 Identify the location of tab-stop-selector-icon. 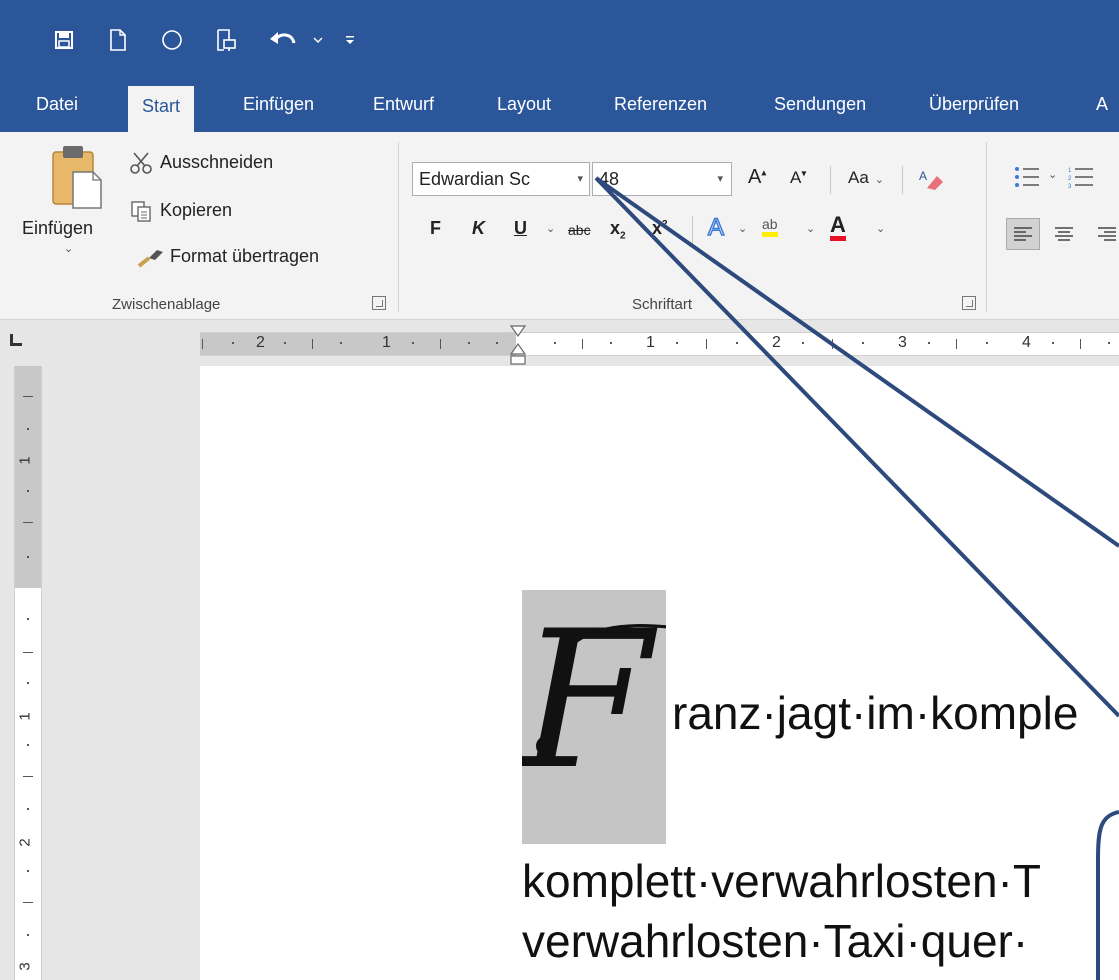
(16, 340).